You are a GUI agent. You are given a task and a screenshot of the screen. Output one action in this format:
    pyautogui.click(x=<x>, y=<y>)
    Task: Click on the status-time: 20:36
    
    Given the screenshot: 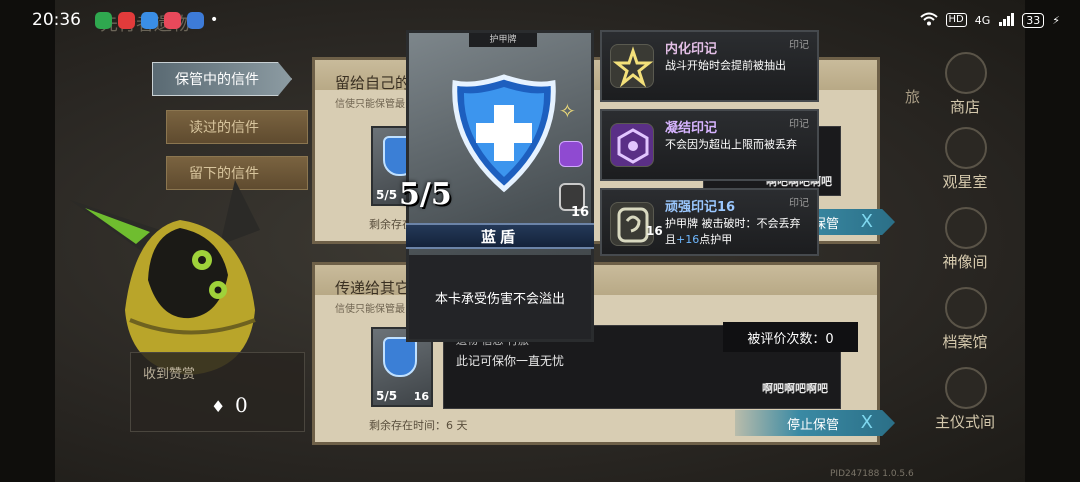 What is the action you would take?
    pyautogui.click(x=56, y=20)
    